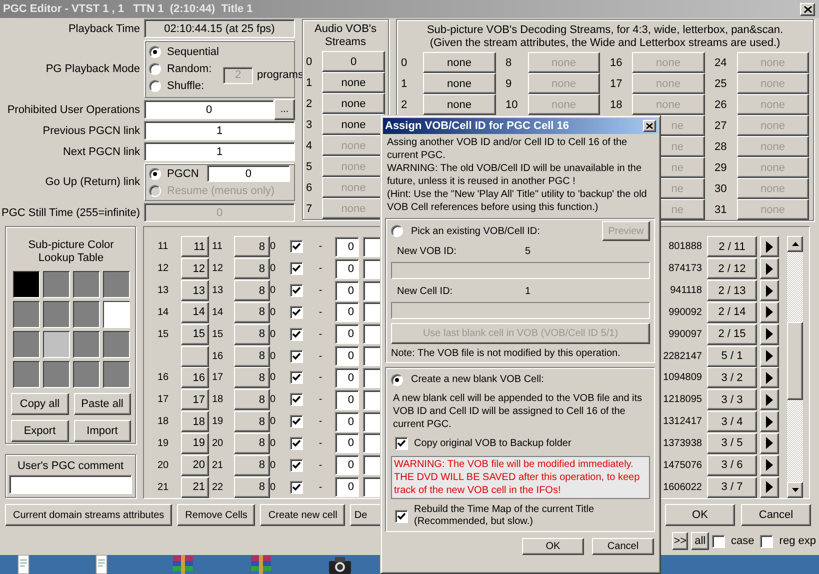 The height and width of the screenshot is (574, 819). Describe the element at coordinates (685, 268) in the screenshot. I see `table-cell-text: 874173` at that location.